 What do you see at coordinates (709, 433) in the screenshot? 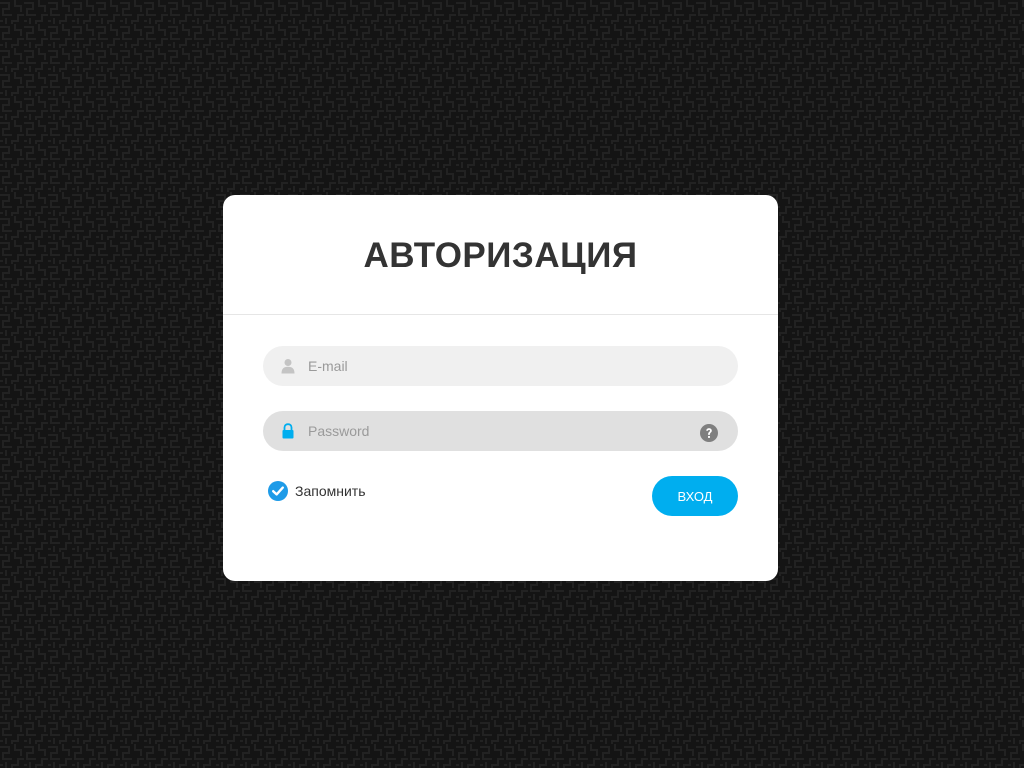
I see `question-circle-icon` at bounding box center [709, 433].